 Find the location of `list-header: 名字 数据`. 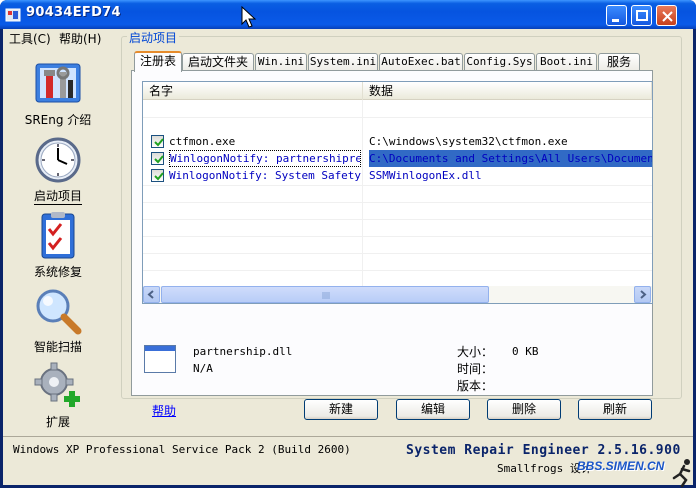

list-header: 名字 数据 is located at coordinates (397, 91).